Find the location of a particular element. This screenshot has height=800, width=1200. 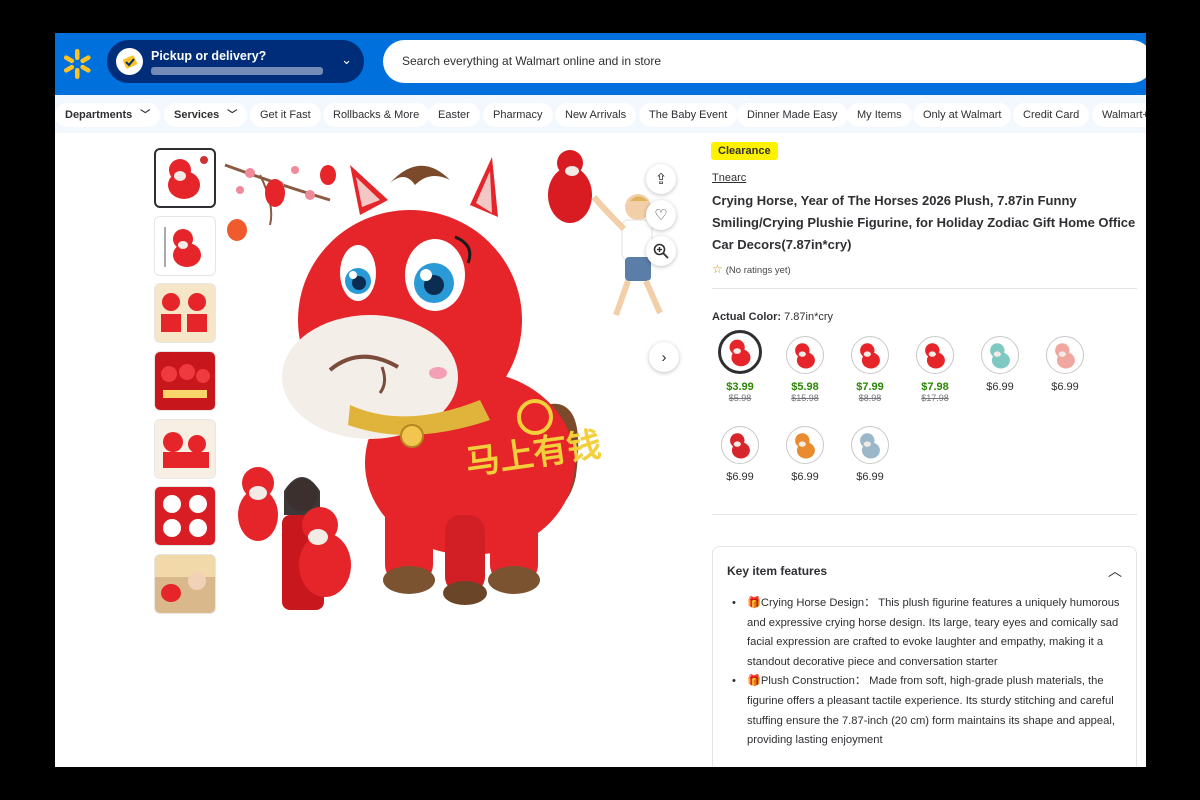

delivery-icon is located at coordinates (129, 61).